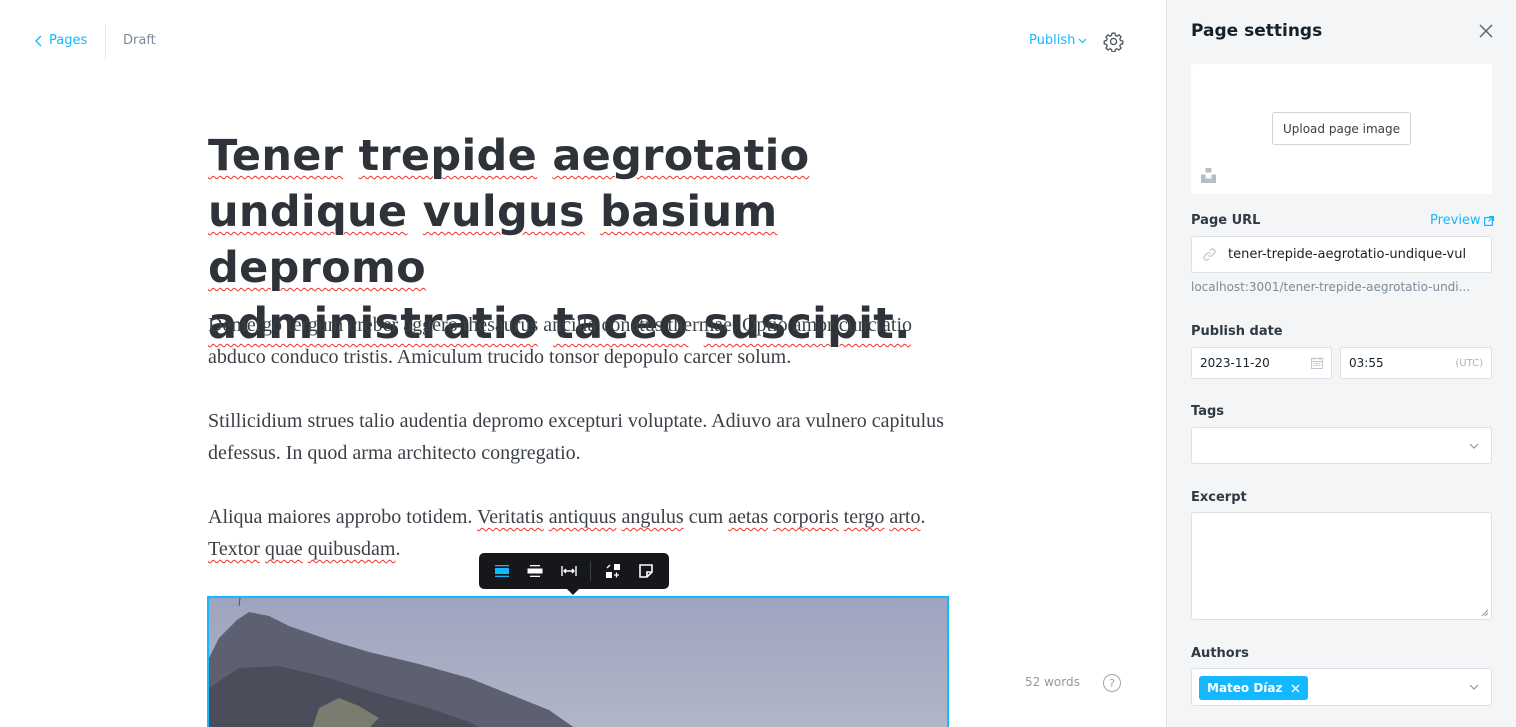  I want to click on title-word: aegrotatio, so click(681, 156).